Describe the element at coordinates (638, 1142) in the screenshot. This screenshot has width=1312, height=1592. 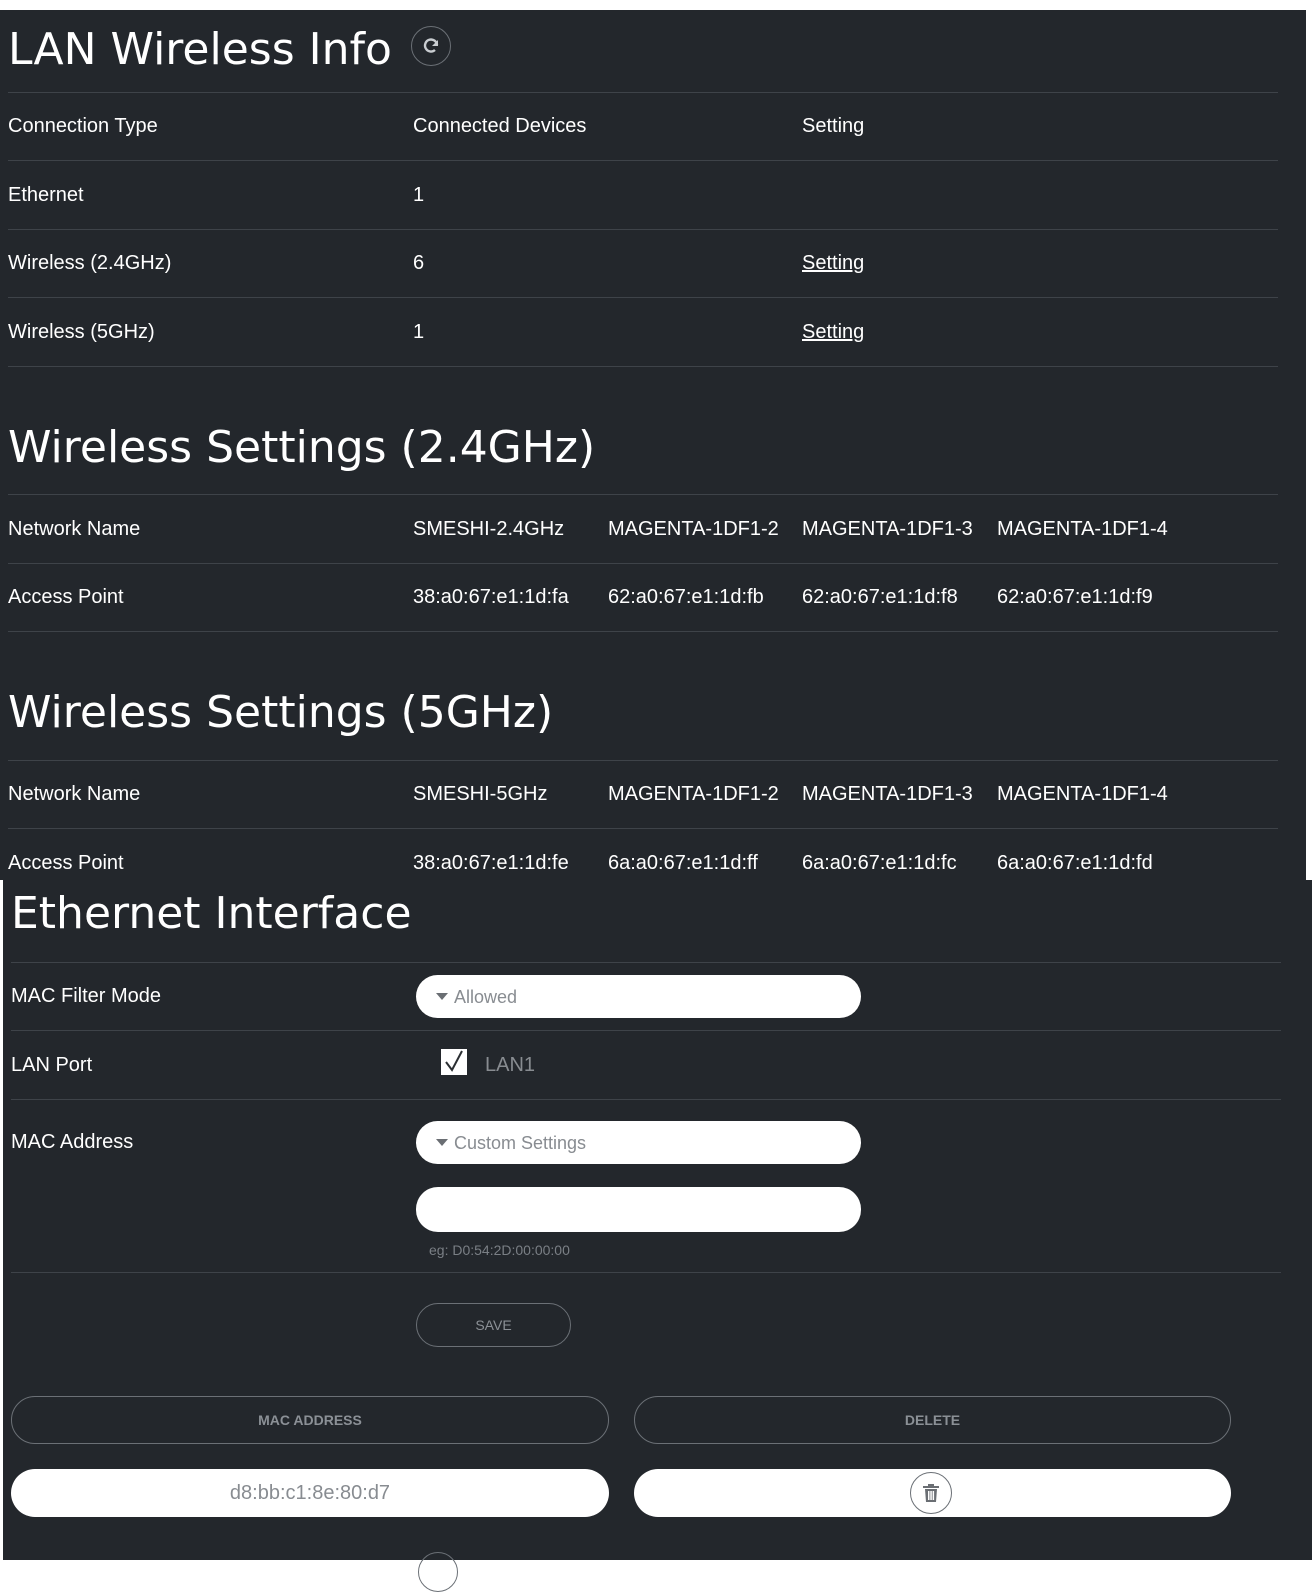
I see `mac-address-mode-select: Custom Settings` at that location.